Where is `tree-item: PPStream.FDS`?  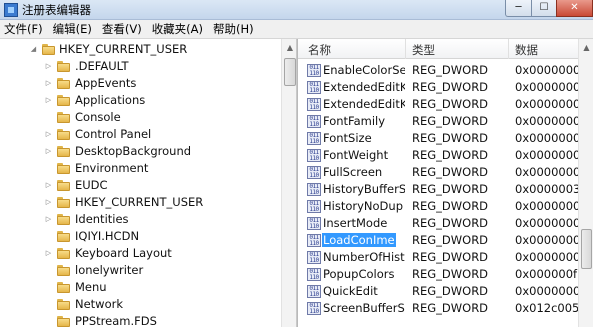 tree-item: PPStream.FDS is located at coordinates (140, 320).